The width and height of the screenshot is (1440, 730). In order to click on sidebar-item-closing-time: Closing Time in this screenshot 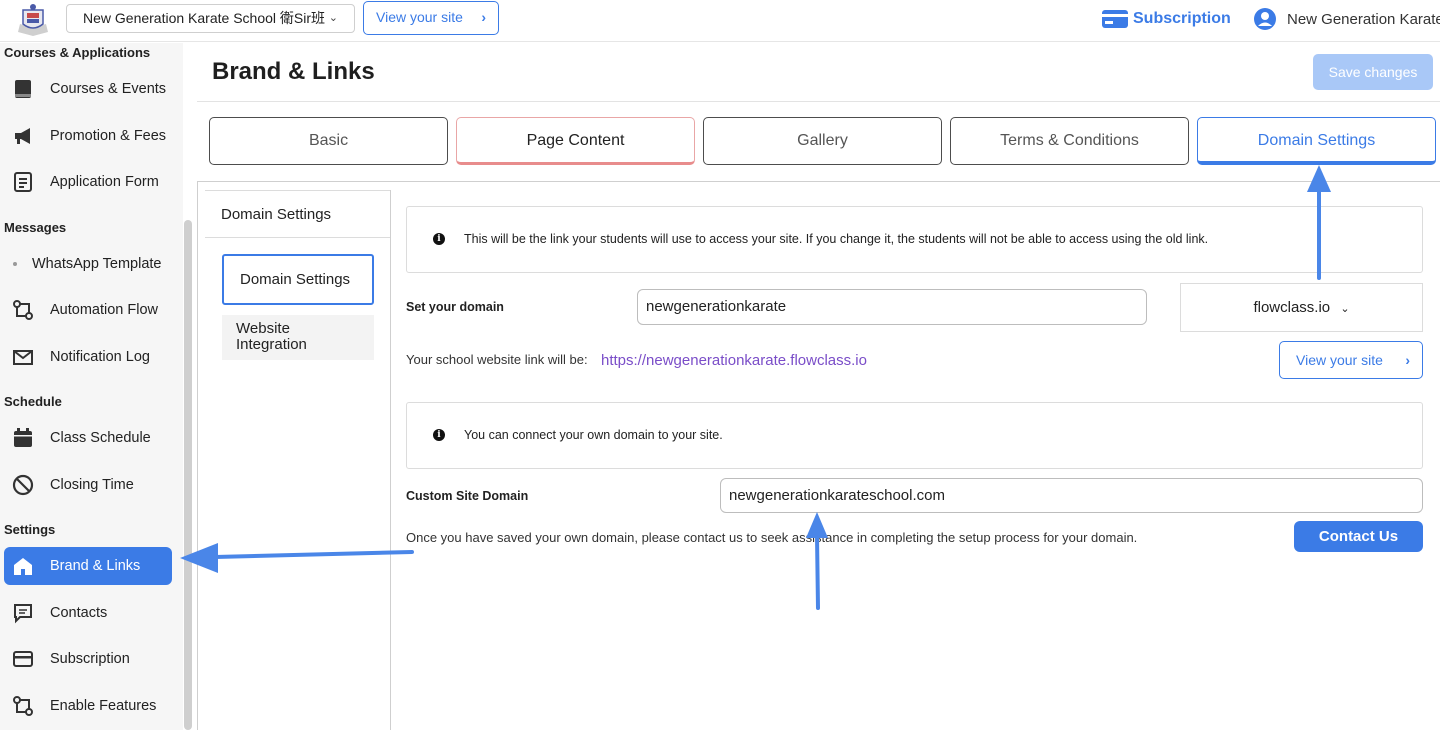, I will do `click(88, 485)`.